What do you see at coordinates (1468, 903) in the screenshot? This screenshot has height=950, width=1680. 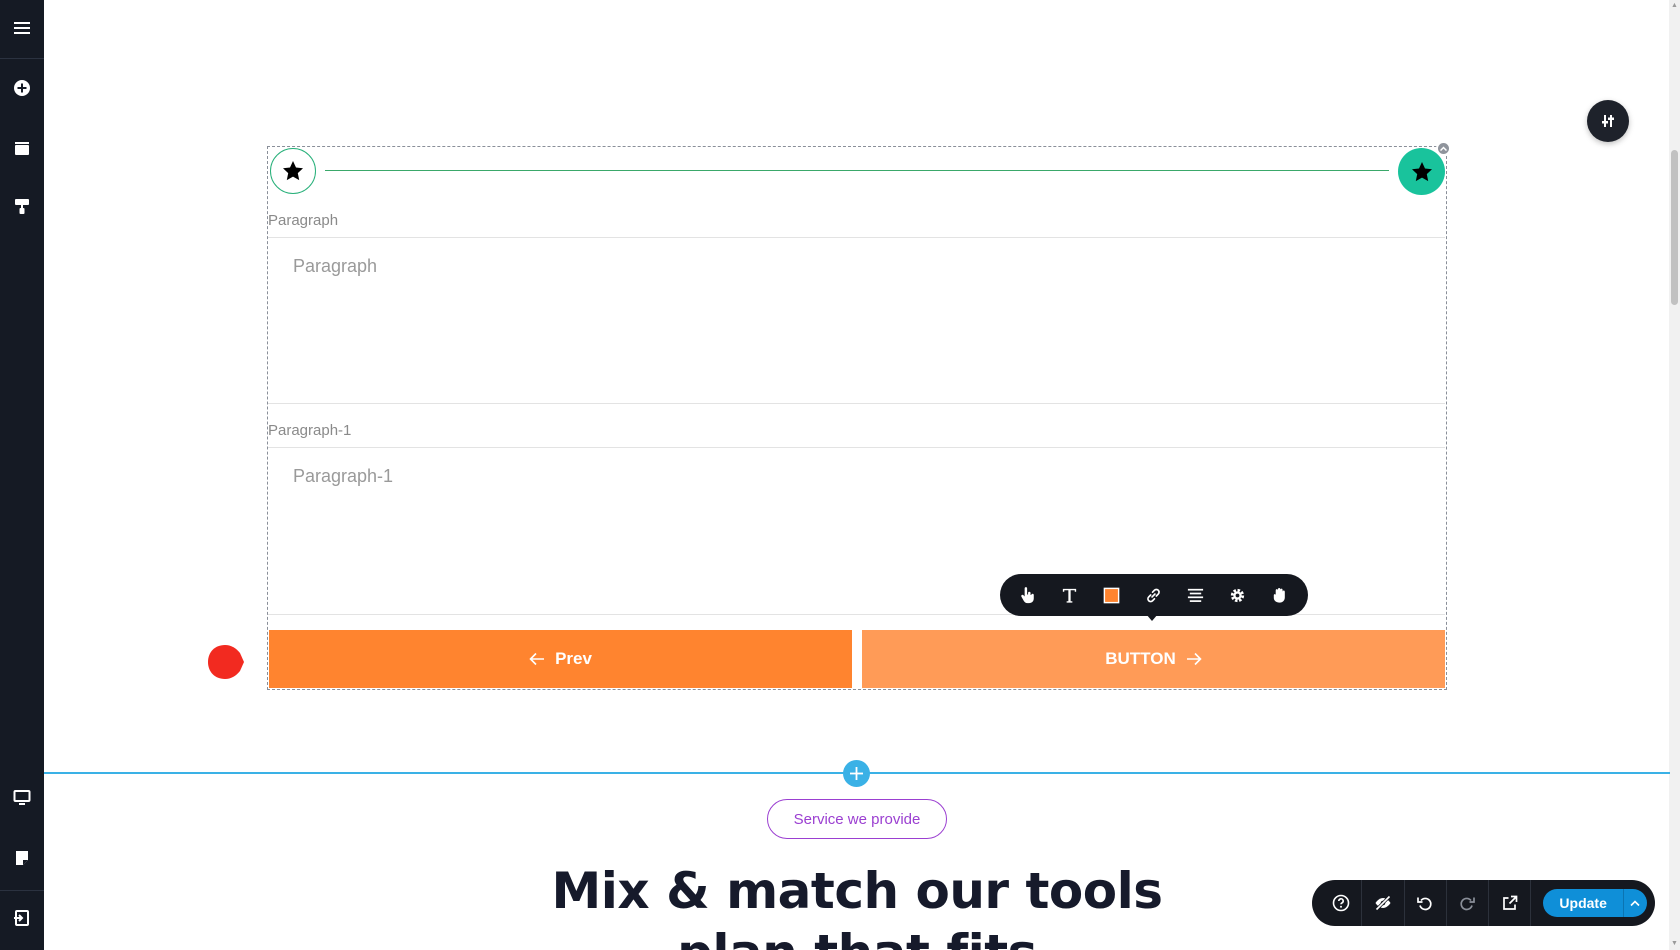 I see `redo-icon` at bounding box center [1468, 903].